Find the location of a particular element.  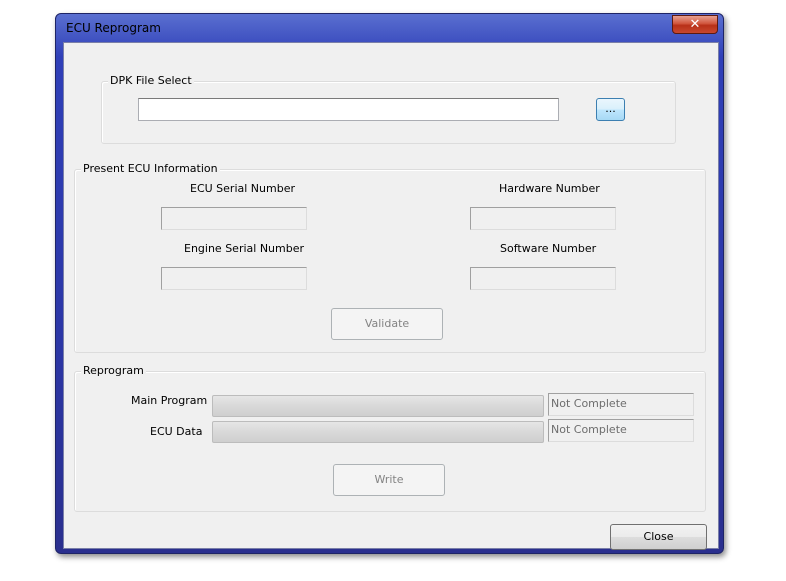

ecu-serial-number-field is located at coordinates (234, 218).